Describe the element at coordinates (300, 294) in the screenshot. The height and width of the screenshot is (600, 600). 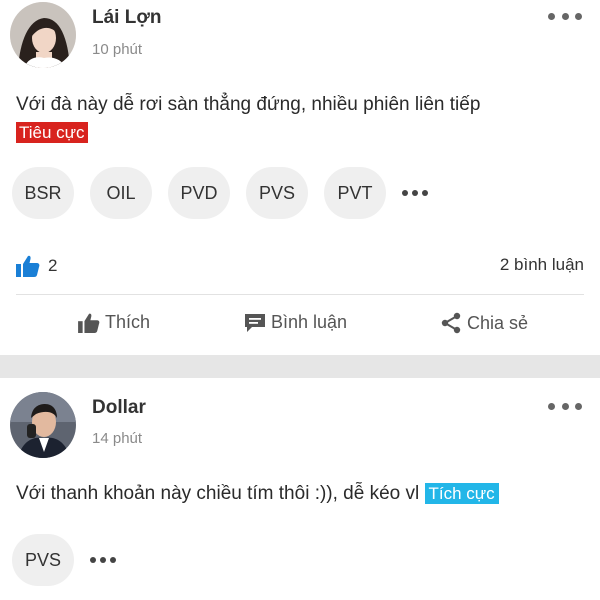
I see `divider` at that location.